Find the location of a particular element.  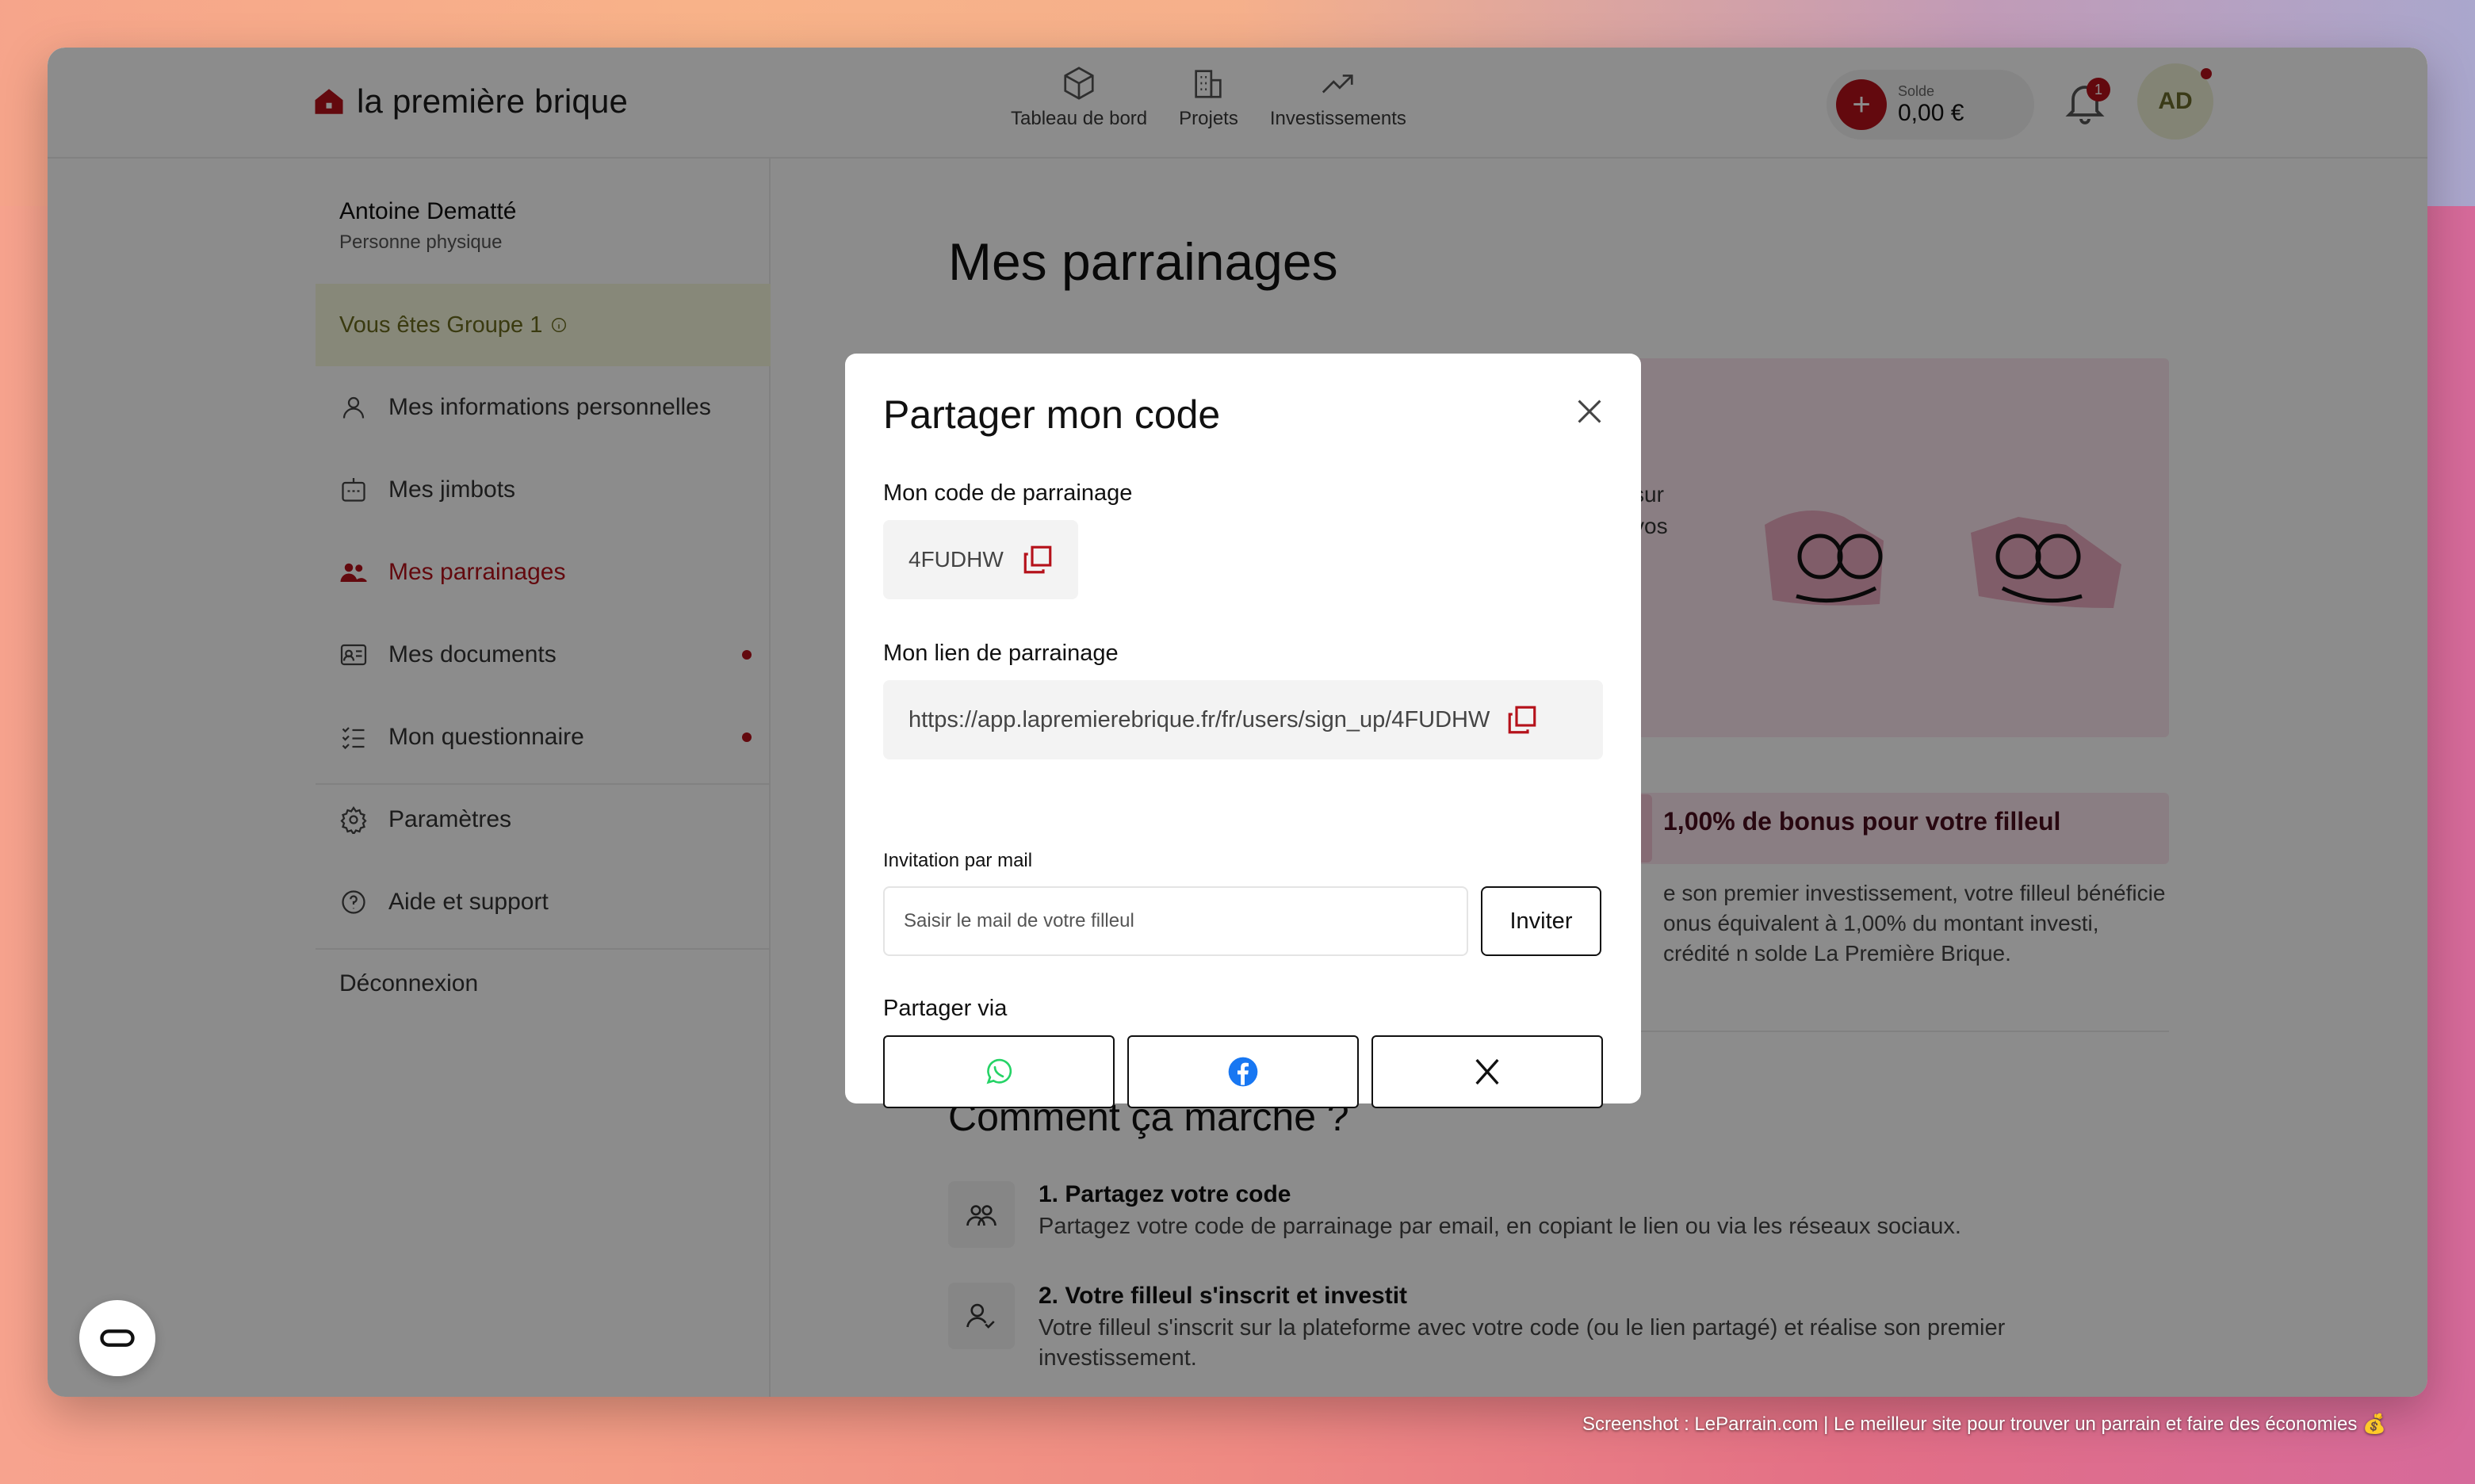

referral-code: 4FUDHW is located at coordinates (956, 559).